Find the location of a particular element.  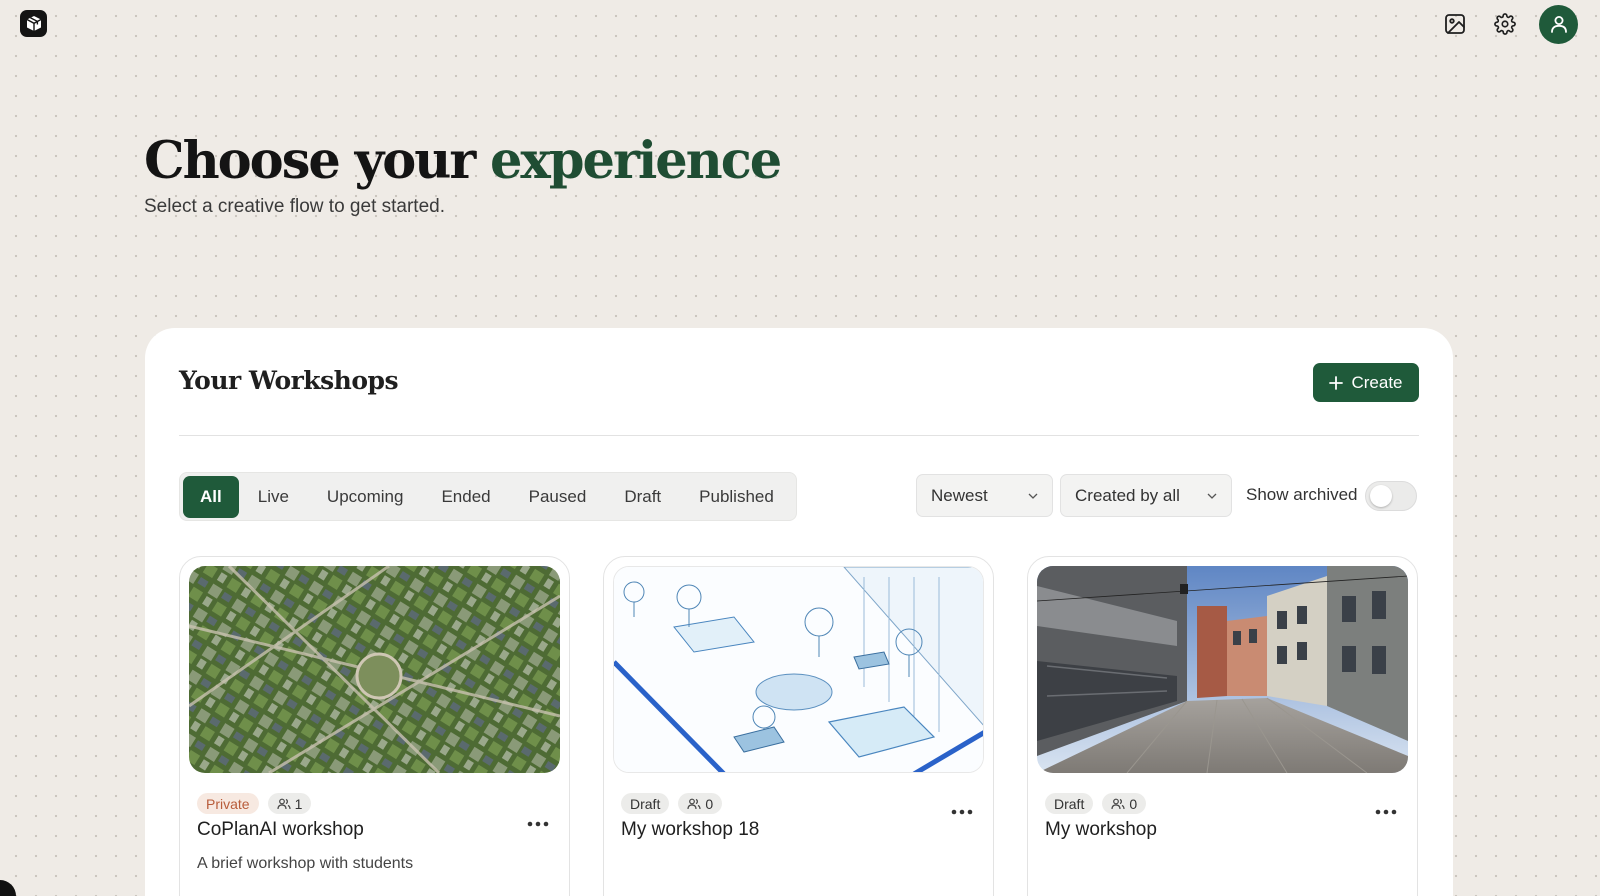

image-gallery-icon is located at coordinates (1455, 24).